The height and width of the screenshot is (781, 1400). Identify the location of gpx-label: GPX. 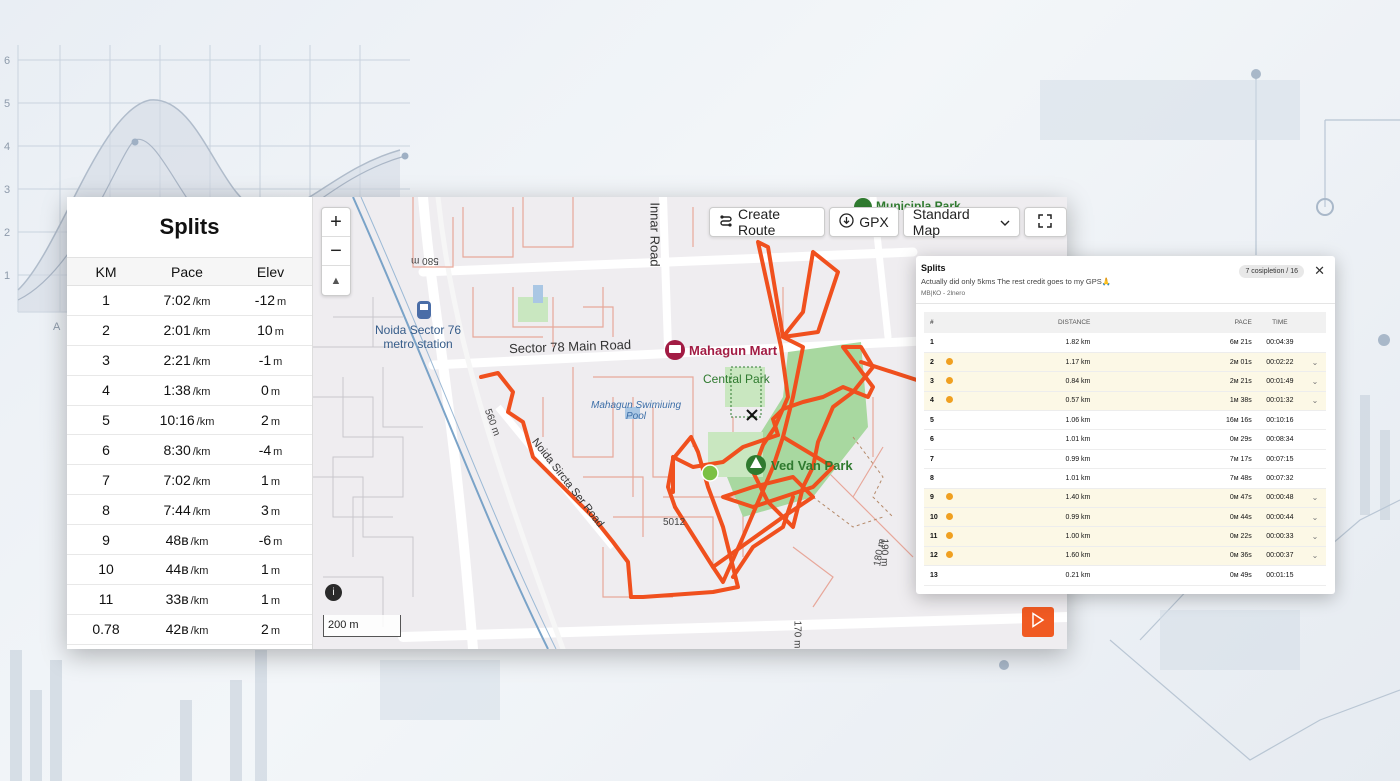
(874, 222).